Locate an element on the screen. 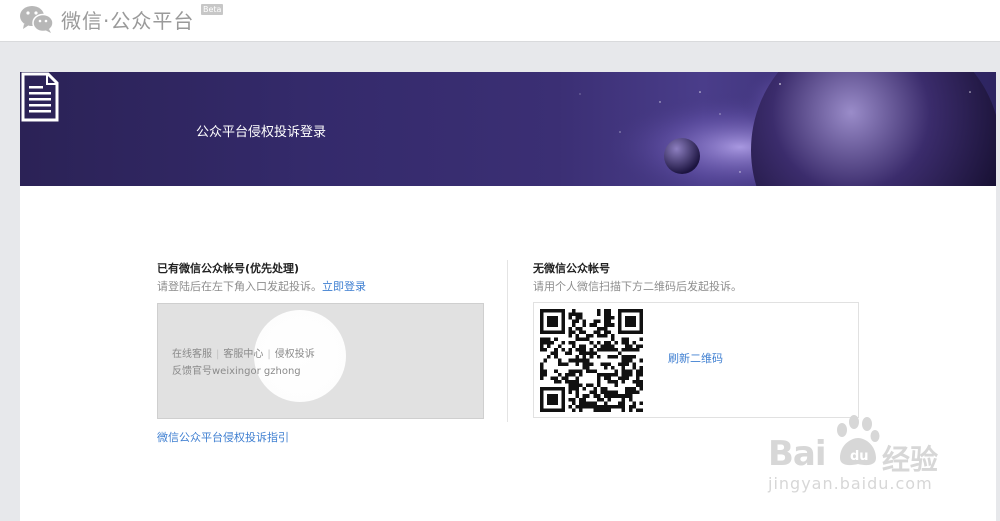  baidu-jingyan-watermark: Bai du 经验 jingyan.baidu.com is located at coordinates (858, 459).